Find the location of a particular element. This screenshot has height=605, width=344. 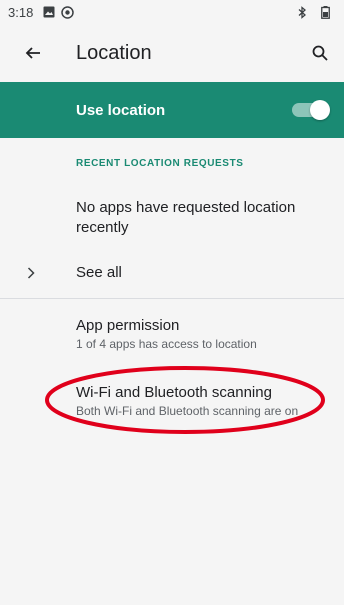

status-right is located at coordinates (316, 12).